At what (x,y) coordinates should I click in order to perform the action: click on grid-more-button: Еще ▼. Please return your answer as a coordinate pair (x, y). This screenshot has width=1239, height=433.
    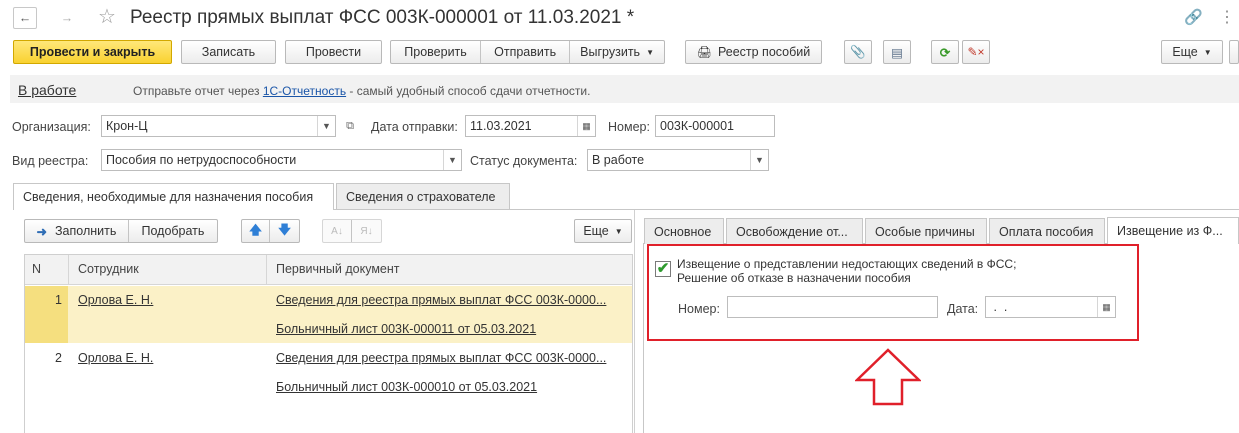
    Looking at the image, I should click on (603, 231).